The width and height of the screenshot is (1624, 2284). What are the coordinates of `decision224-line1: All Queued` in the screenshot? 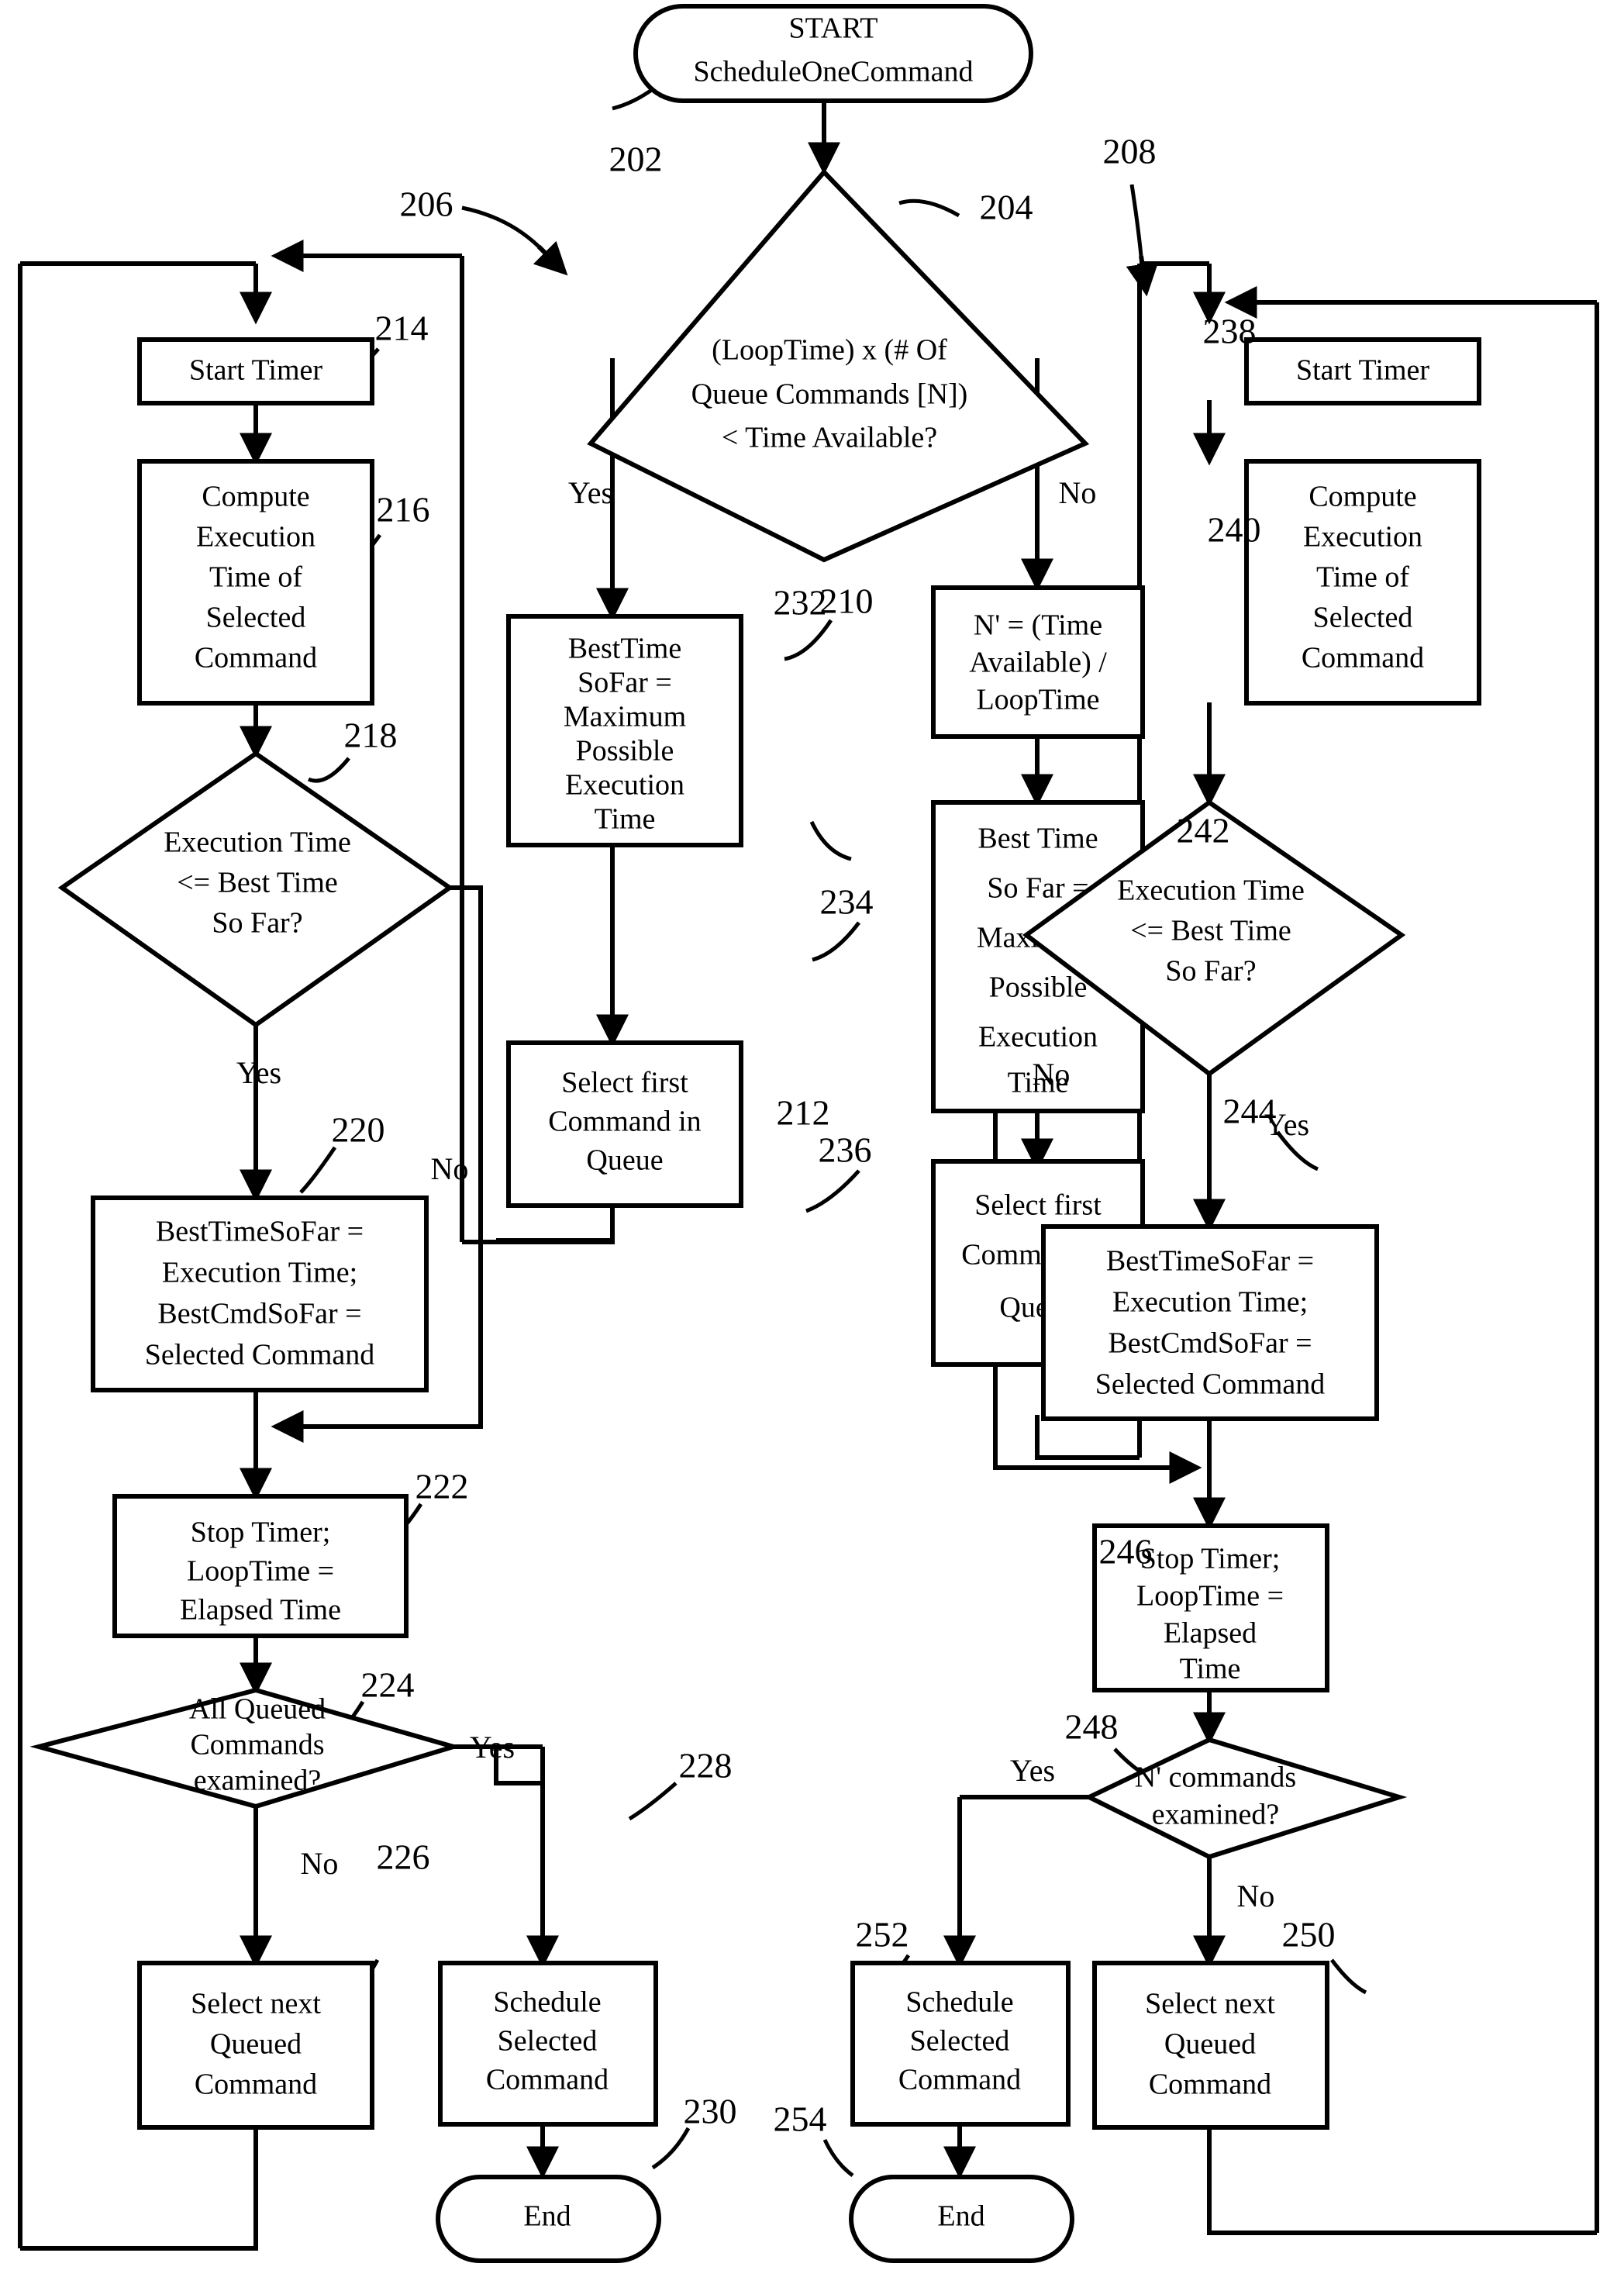 It's located at (257, 1709).